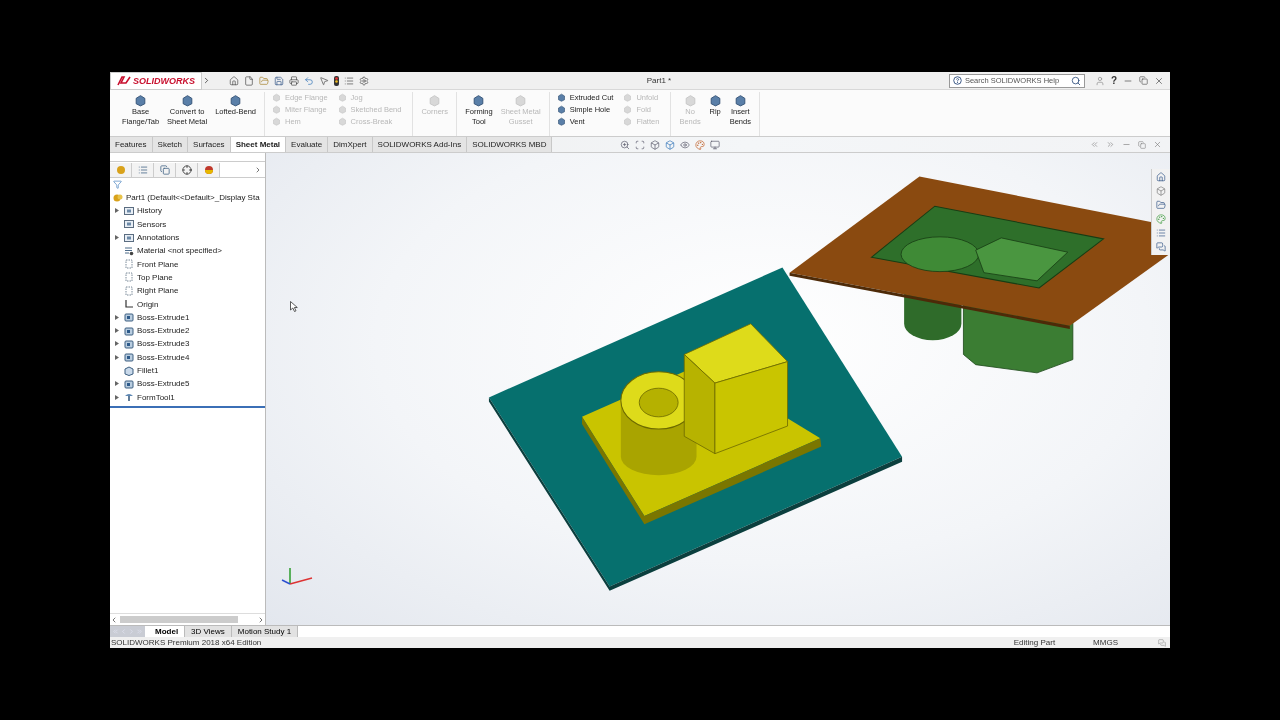 Image resolution: width=1280 pixels, height=720 pixels. I want to click on expand-icon, so click(1110, 144).